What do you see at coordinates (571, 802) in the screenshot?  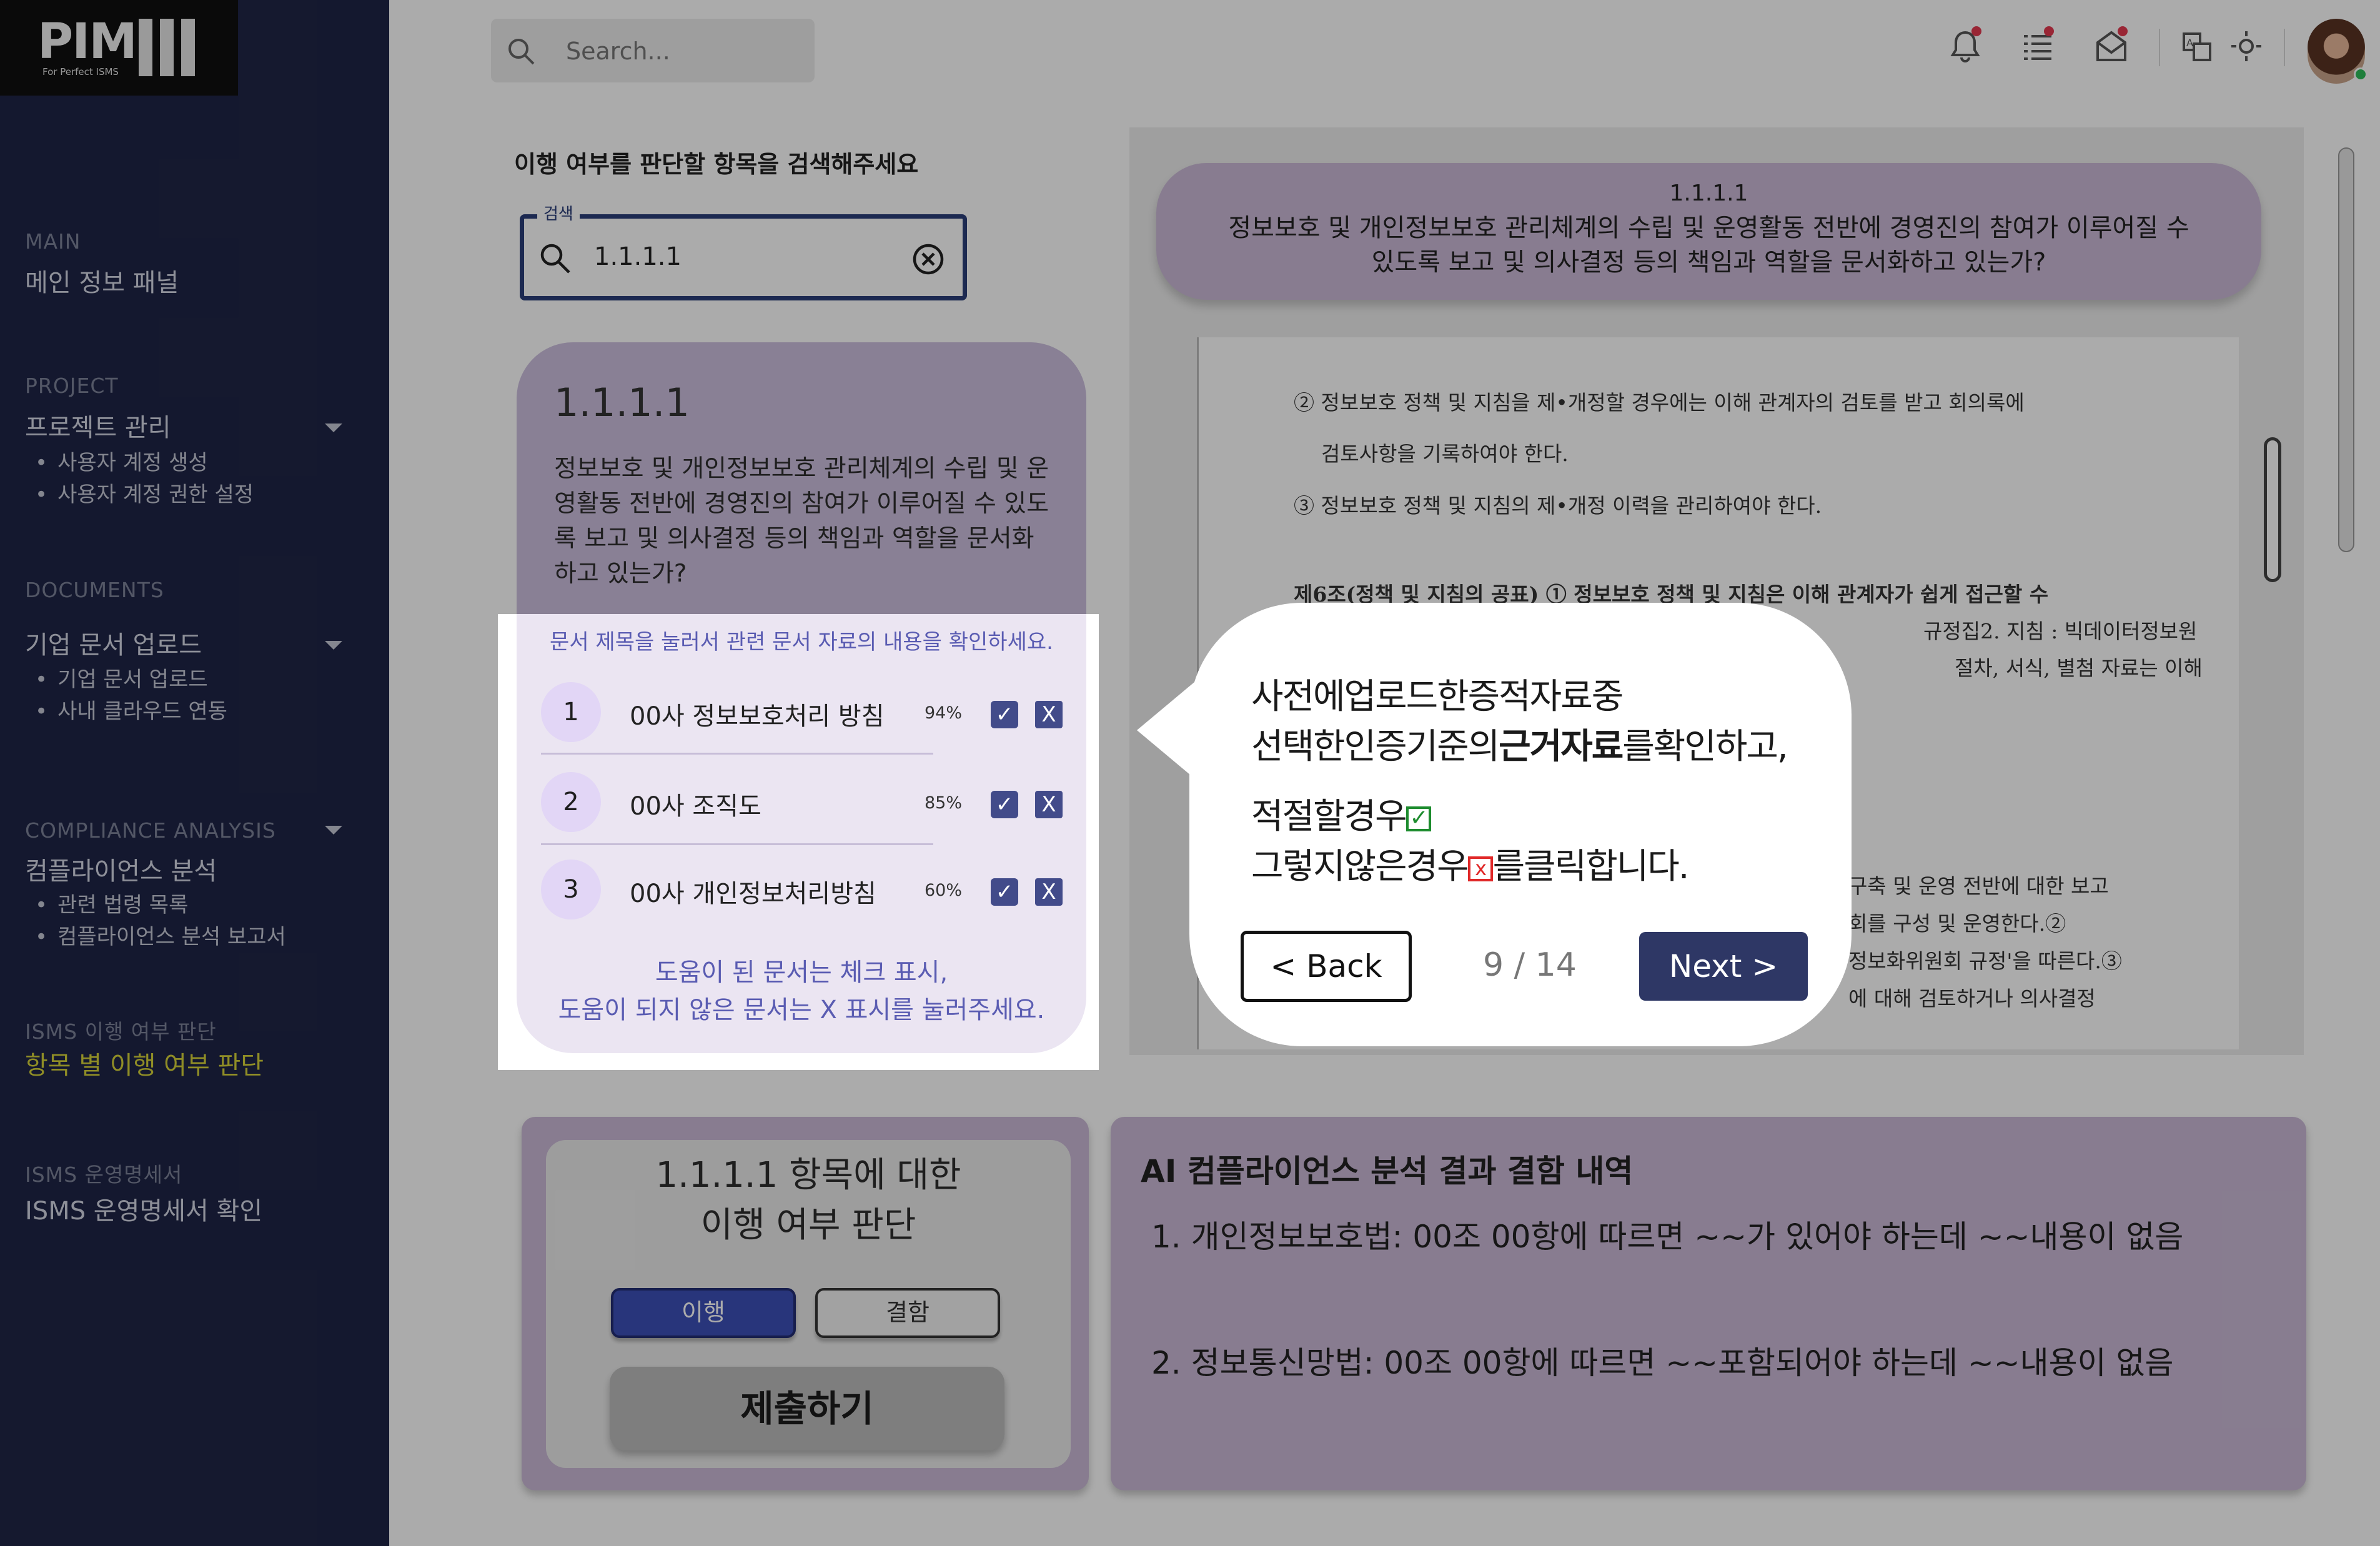 I see `document-number: 2` at bounding box center [571, 802].